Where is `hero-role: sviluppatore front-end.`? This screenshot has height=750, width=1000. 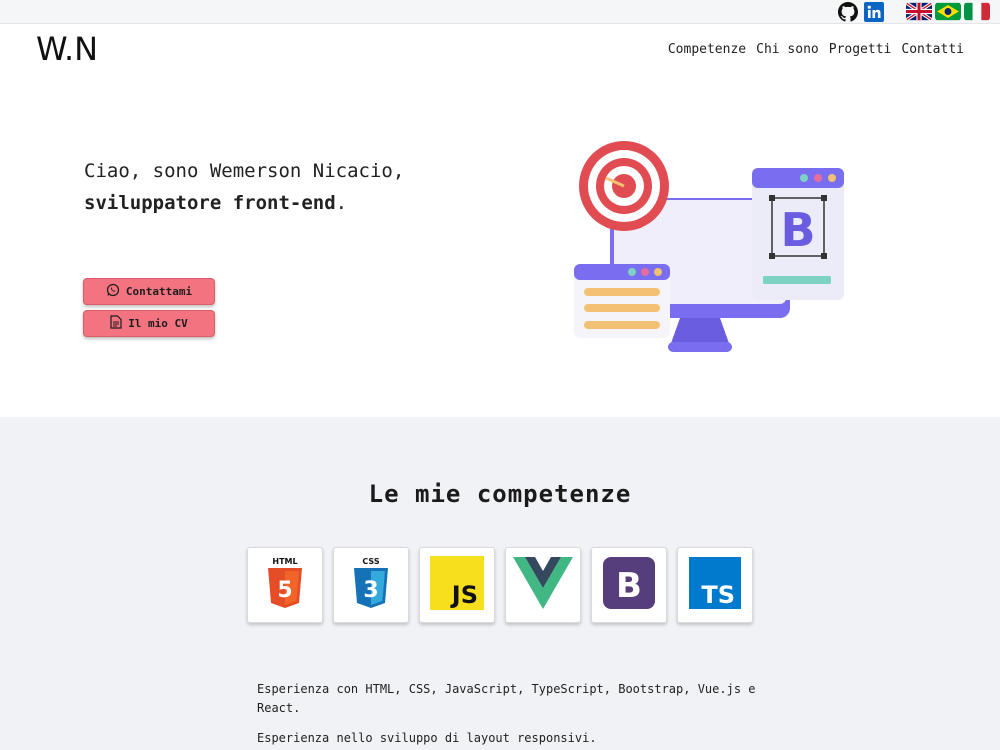
hero-role: sviluppatore front-end. is located at coordinates (215, 203).